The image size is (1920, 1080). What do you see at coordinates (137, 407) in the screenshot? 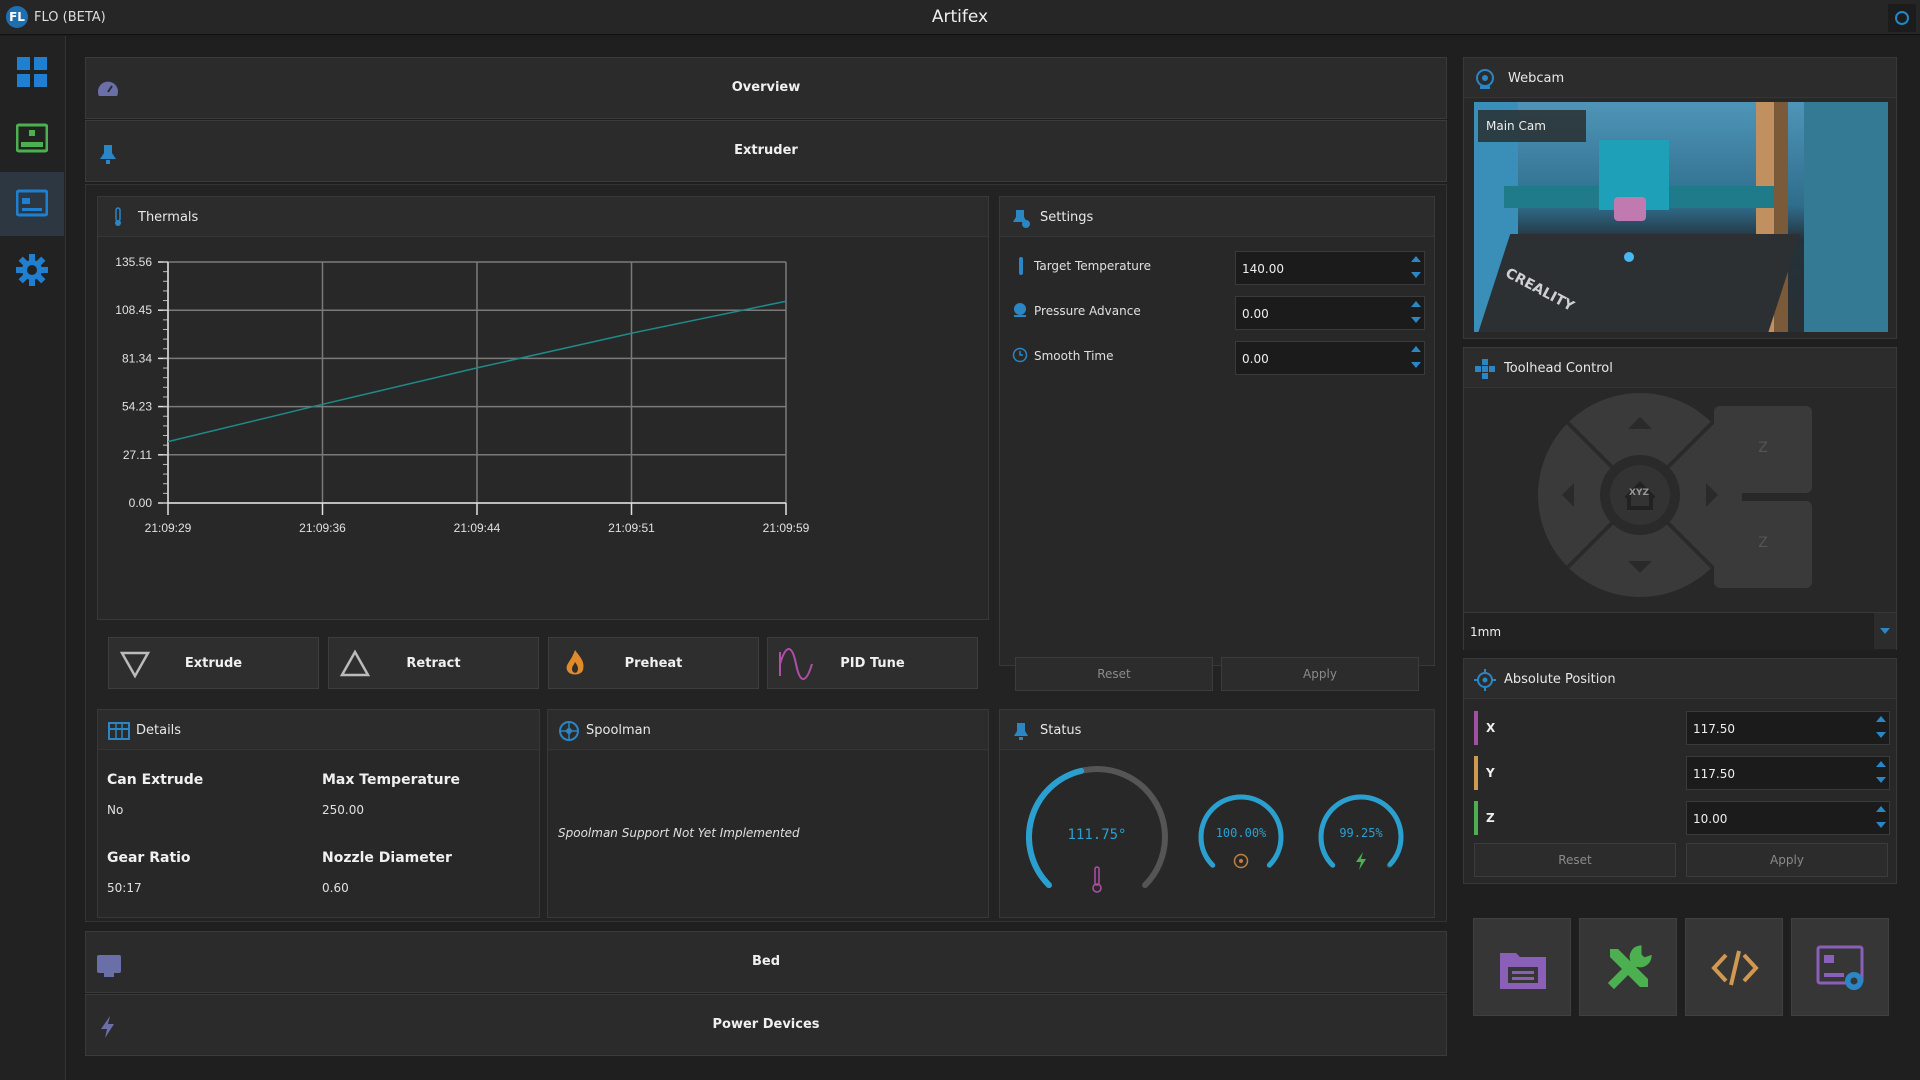
I see `y-tick-label: 54.23` at bounding box center [137, 407].